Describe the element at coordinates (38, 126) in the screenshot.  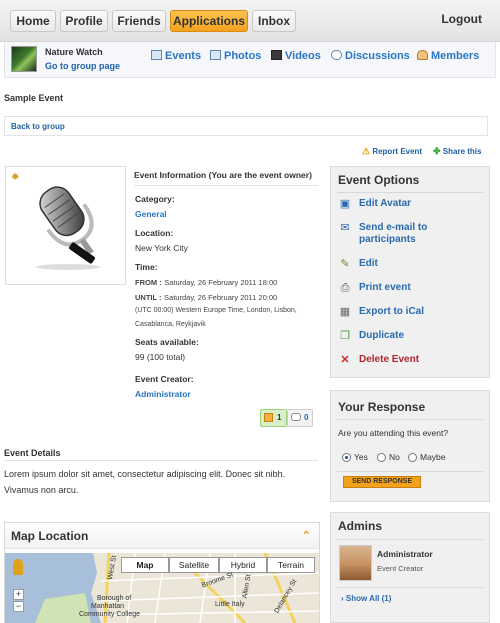
I see `back-to-group-link: Back to group` at that location.